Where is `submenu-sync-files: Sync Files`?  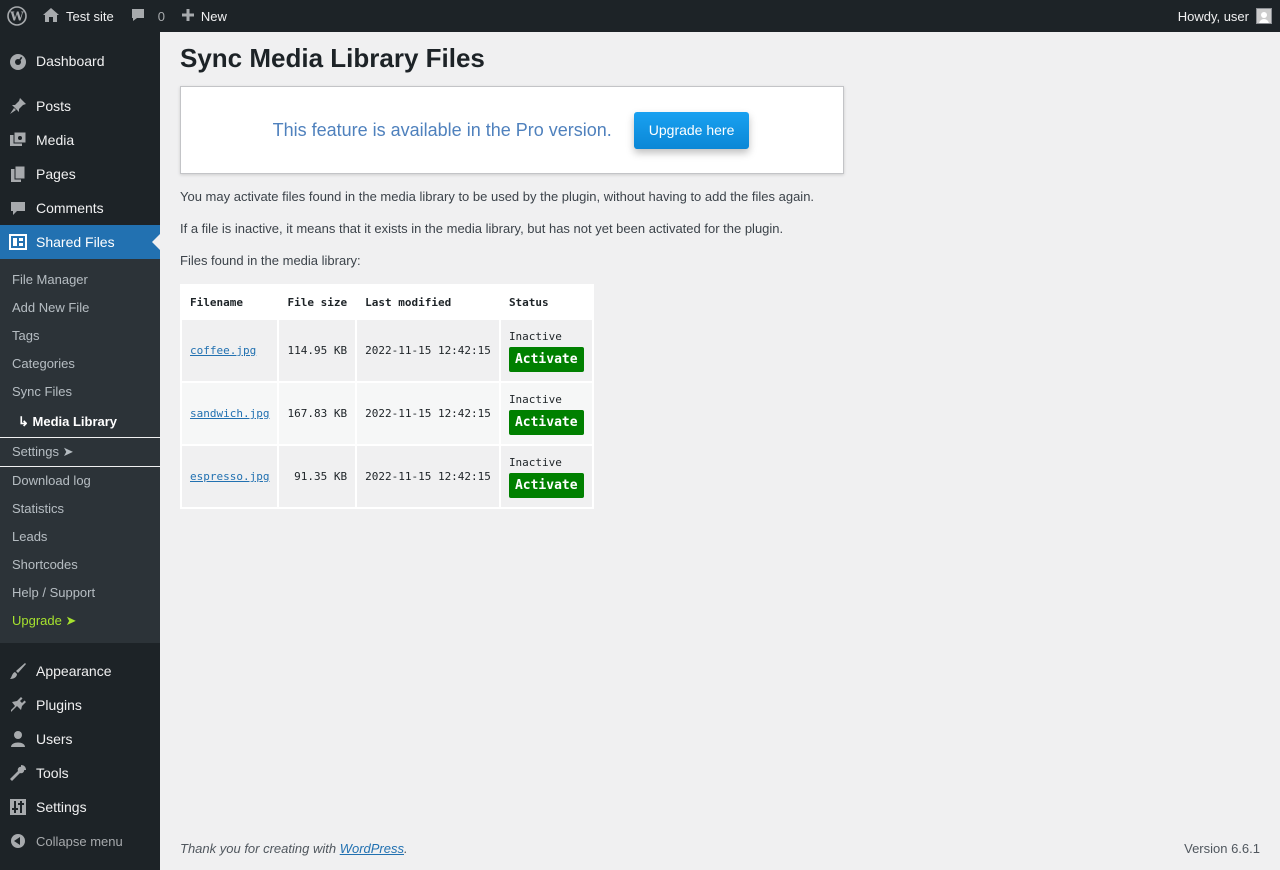
submenu-sync-files: Sync Files is located at coordinates (80, 392).